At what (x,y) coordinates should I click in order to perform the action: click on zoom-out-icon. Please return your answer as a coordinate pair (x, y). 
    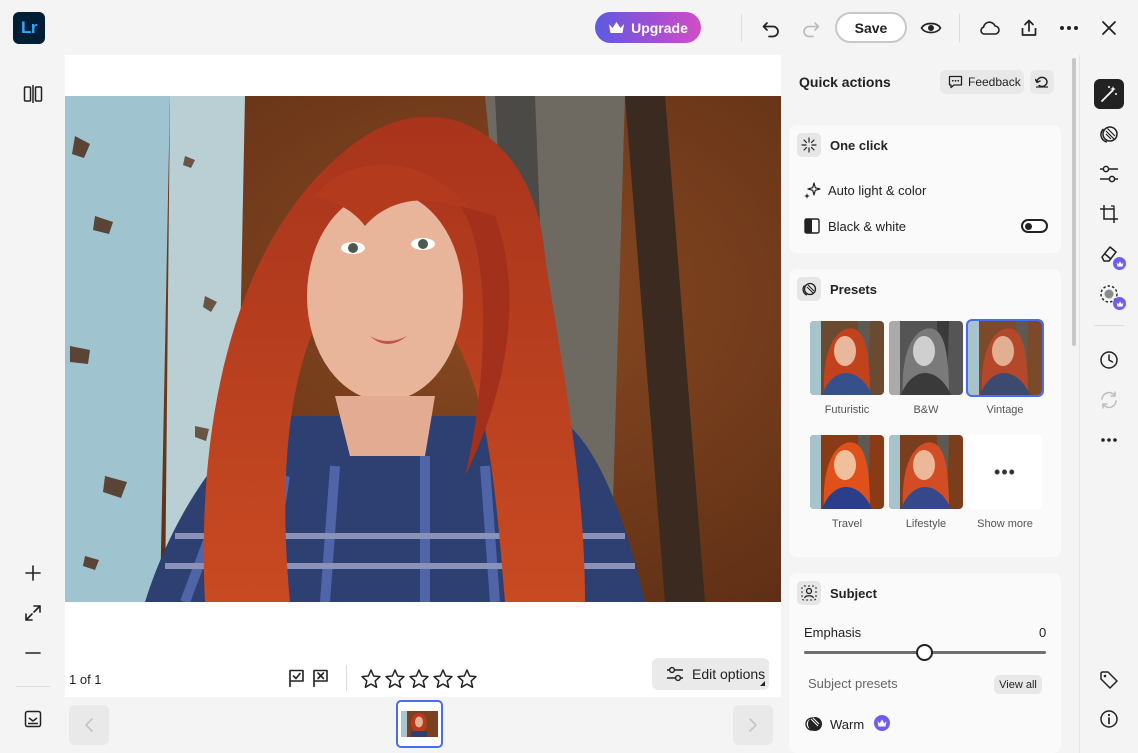
    Looking at the image, I should click on (33, 653).